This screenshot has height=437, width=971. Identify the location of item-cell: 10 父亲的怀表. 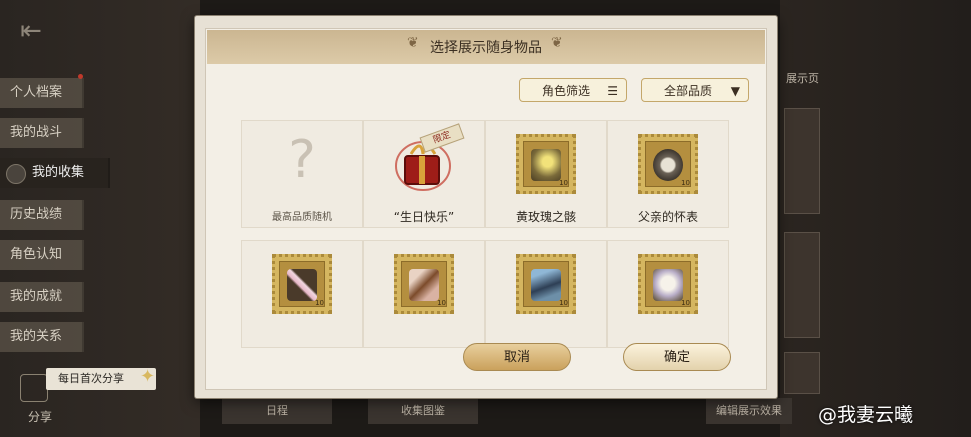
(668, 174).